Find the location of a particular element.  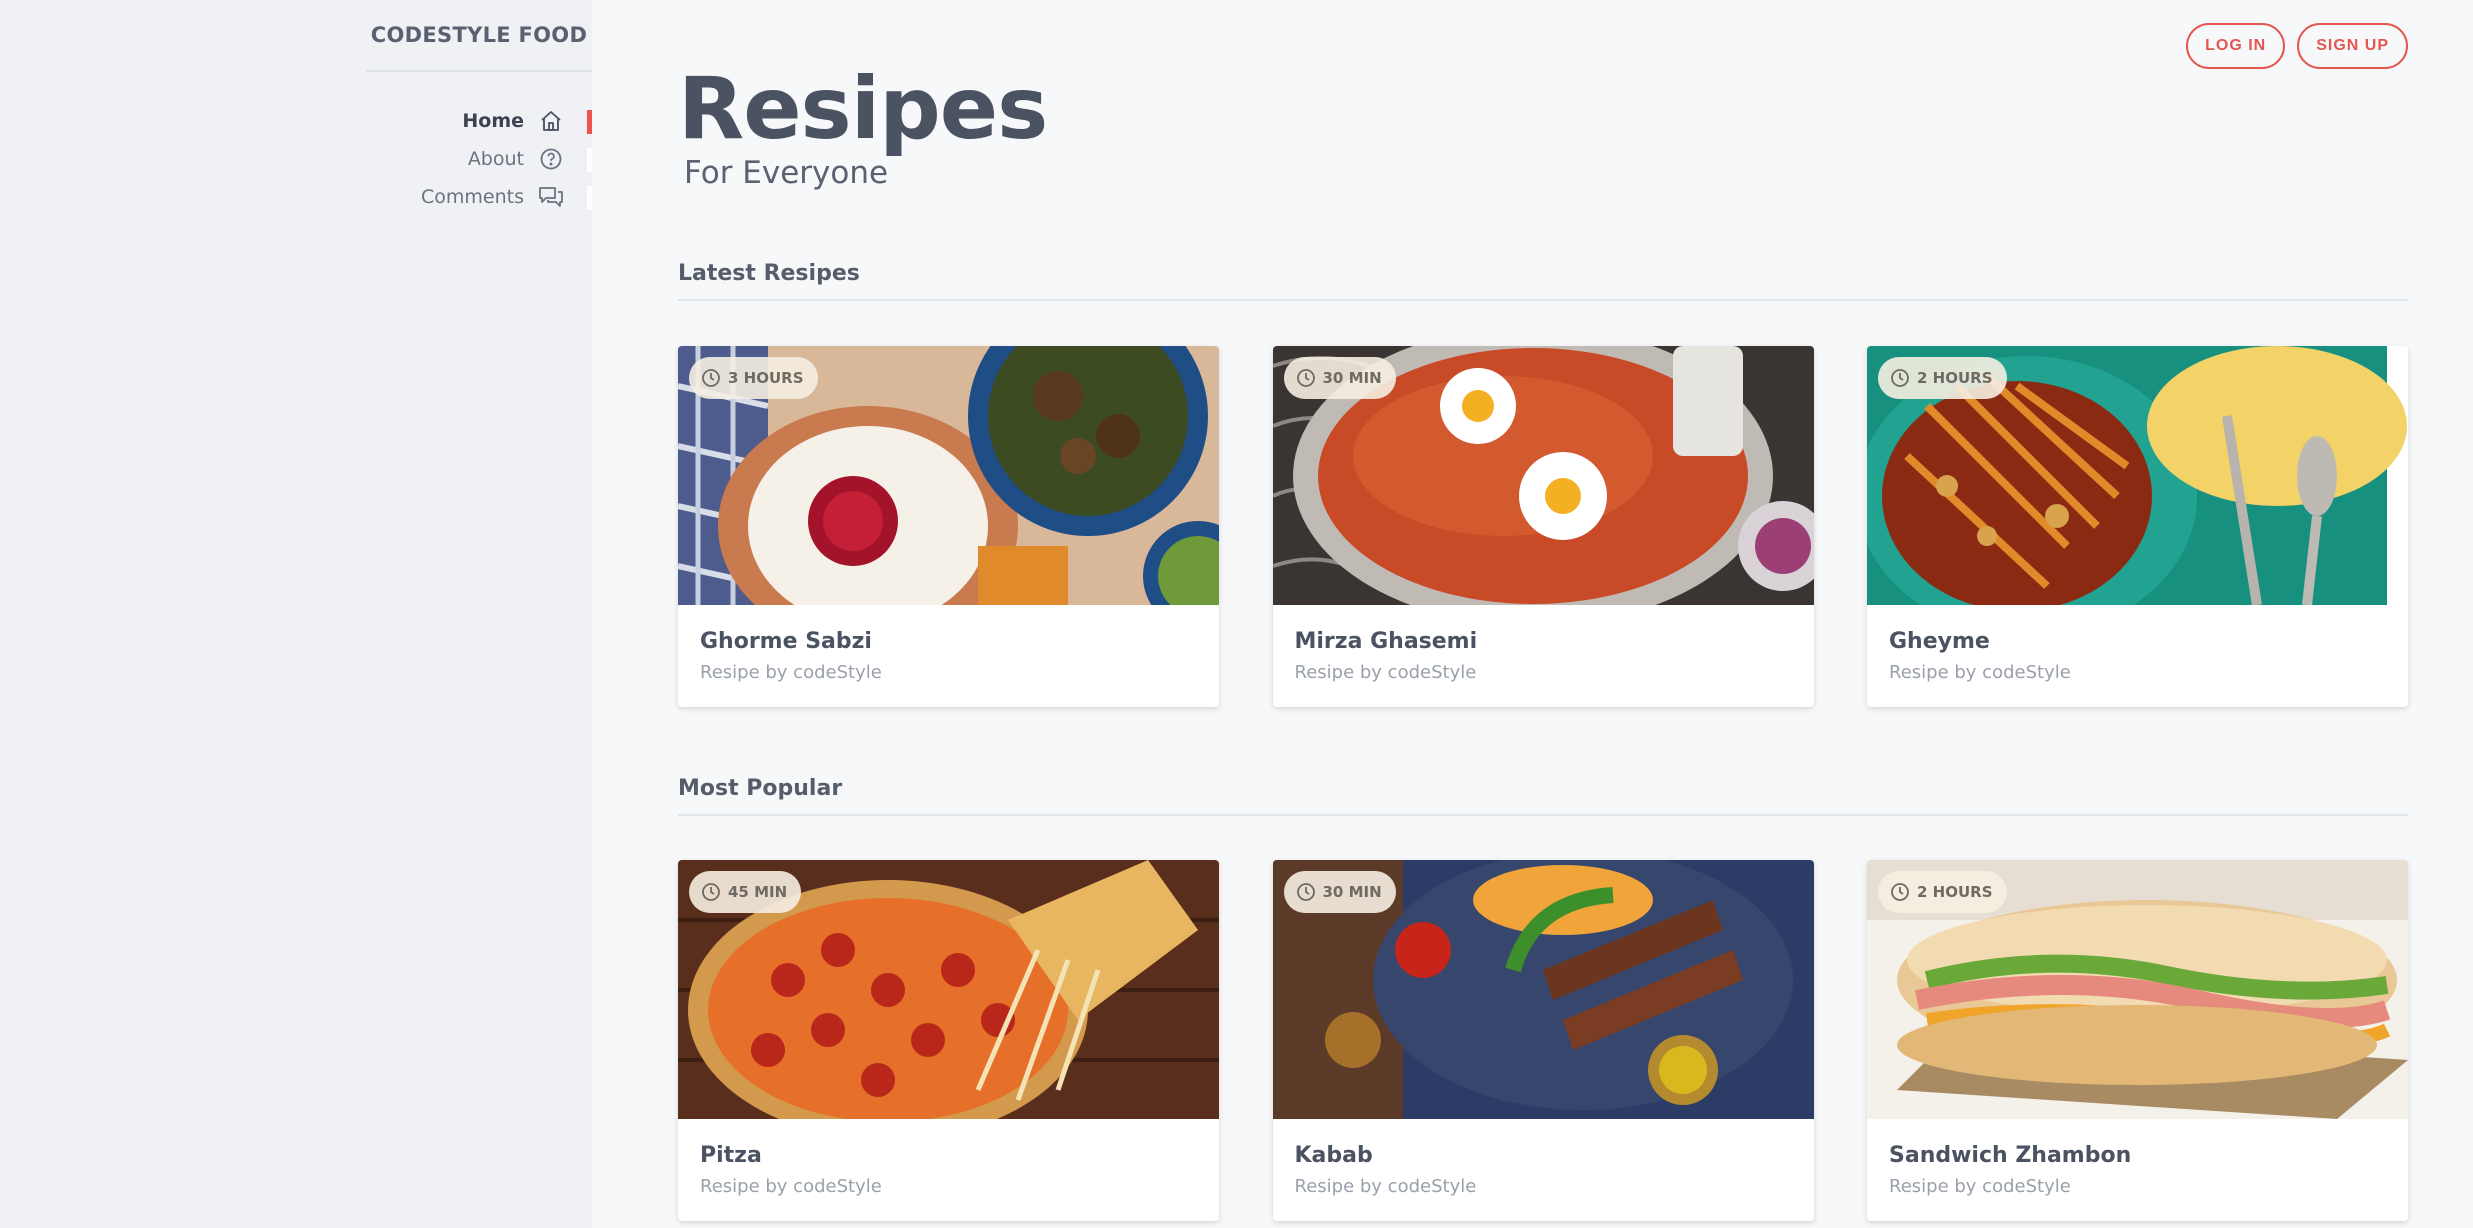

login-button: LOG IN is located at coordinates (2236, 46).